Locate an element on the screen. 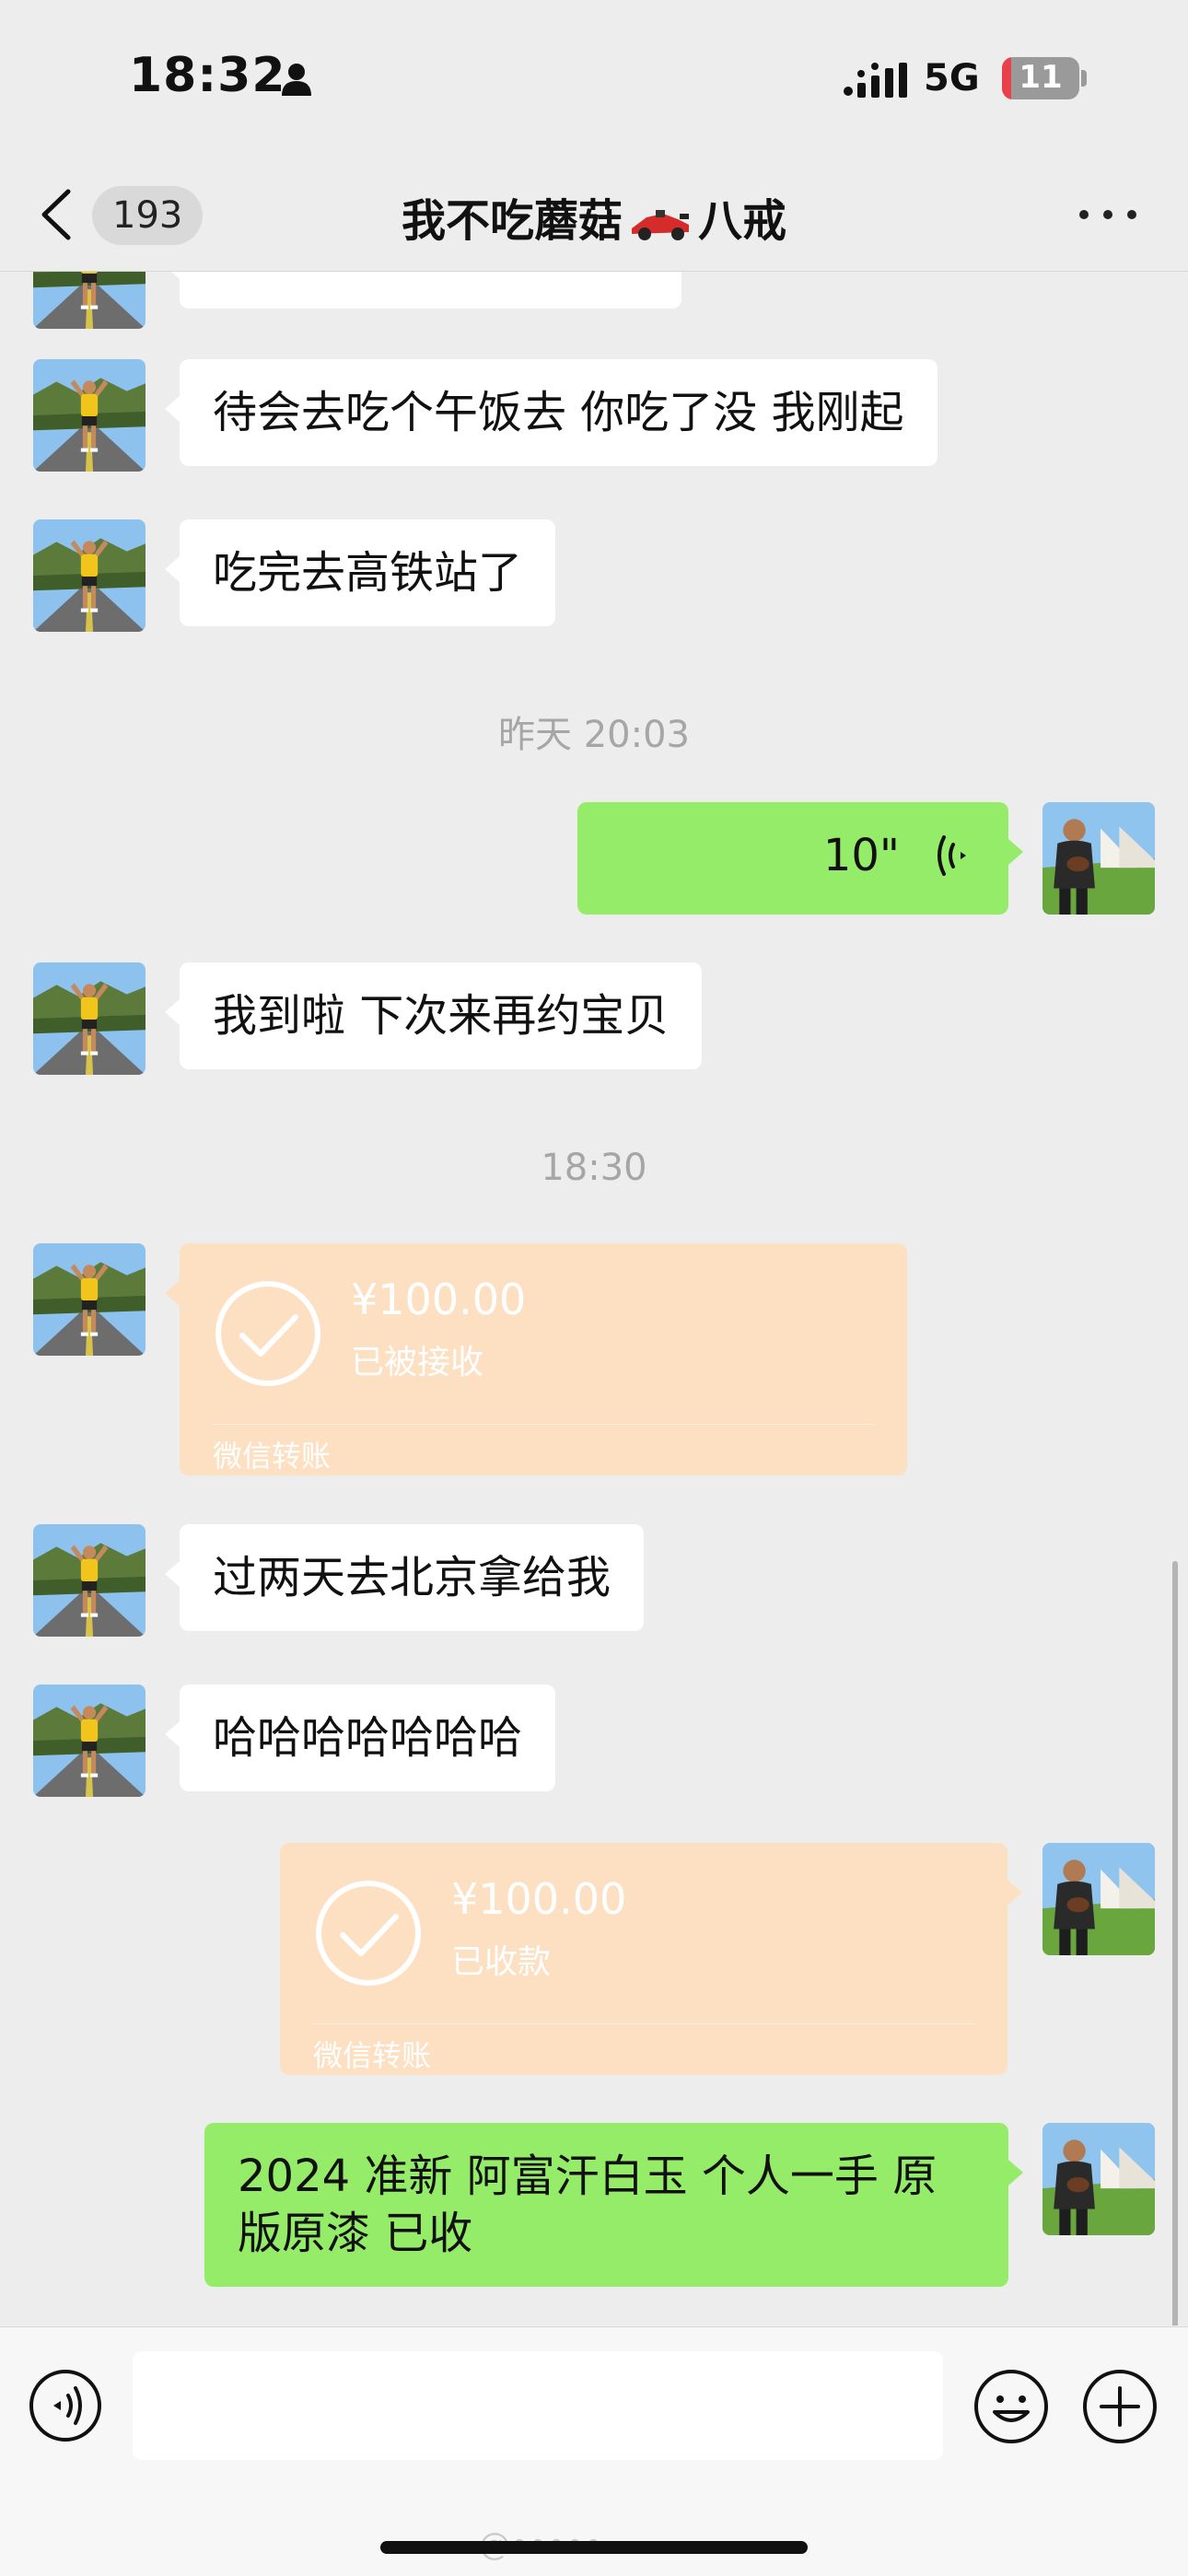 This screenshot has height=2576, width=1188. voice-message-bubble: 10" is located at coordinates (800, 858).